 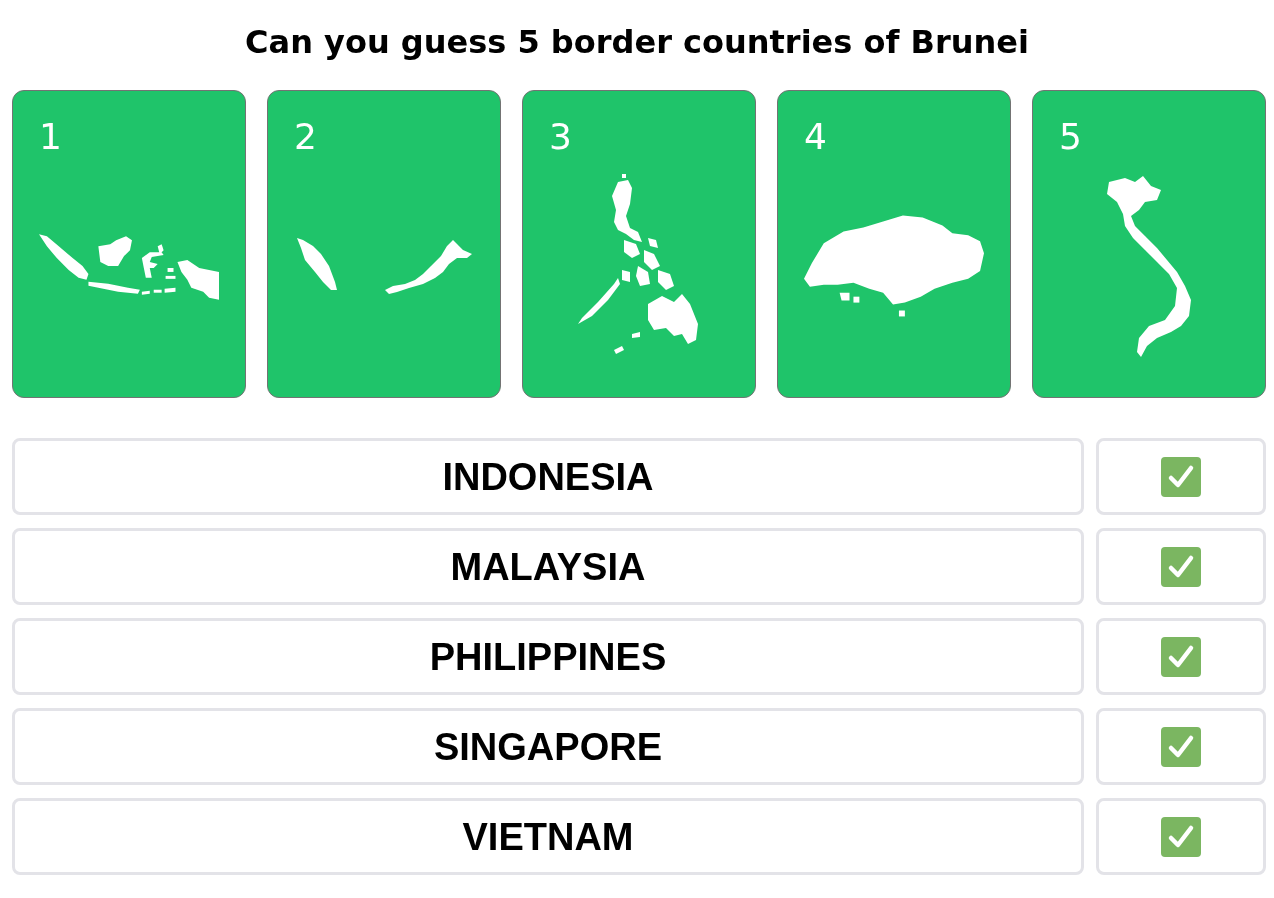 What do you see at coordinates (548, 656) in the screenshot?
I see `answer-box: PHILIPPINES` at bounding box center [548, 656].